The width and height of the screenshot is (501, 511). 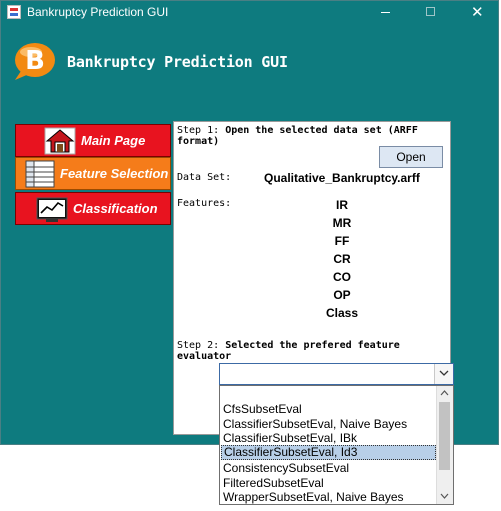 I want to click on nav-item-main-page: Main Page, so click(x=93, y=140).